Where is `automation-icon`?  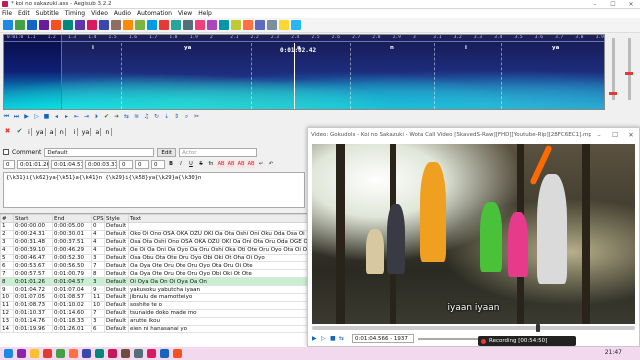 automation-icon is located at coordinates (248, 25).